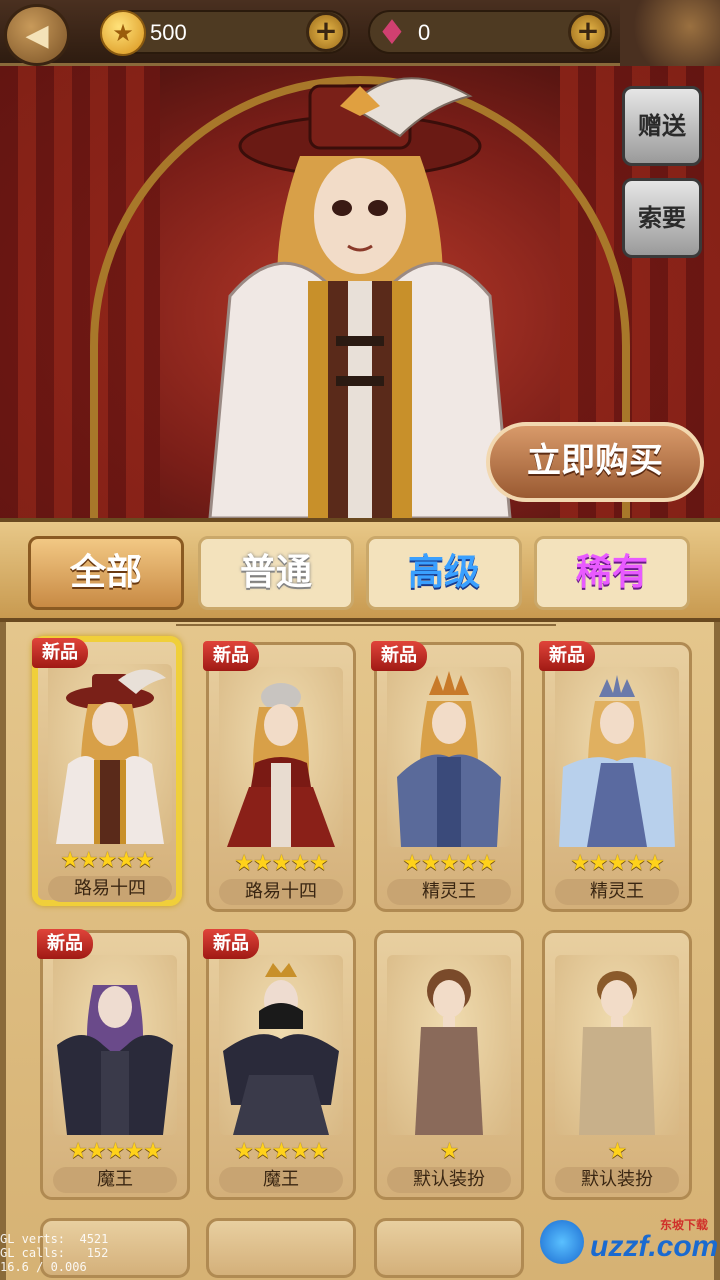 This screenshot has width=720, height=1280. What do you see at coordinates (326, 32) in the screenshot?
I see `add-coins-button: +` at bounding box center [326, 32].